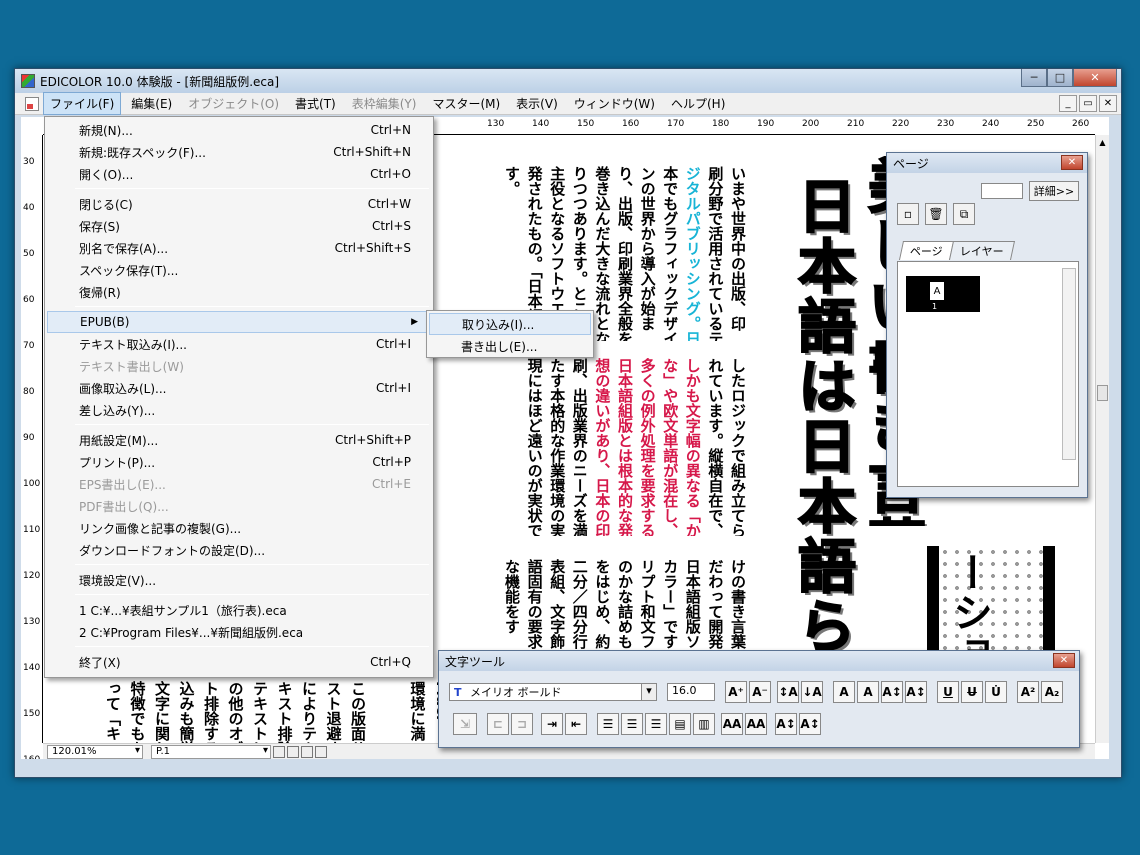 This screenshot has height=855, width=1140. What do you see at coordinates (704, 724) in the screenshot?
I see `justify-all-icon: ▥` at bounding box center [704, 724].